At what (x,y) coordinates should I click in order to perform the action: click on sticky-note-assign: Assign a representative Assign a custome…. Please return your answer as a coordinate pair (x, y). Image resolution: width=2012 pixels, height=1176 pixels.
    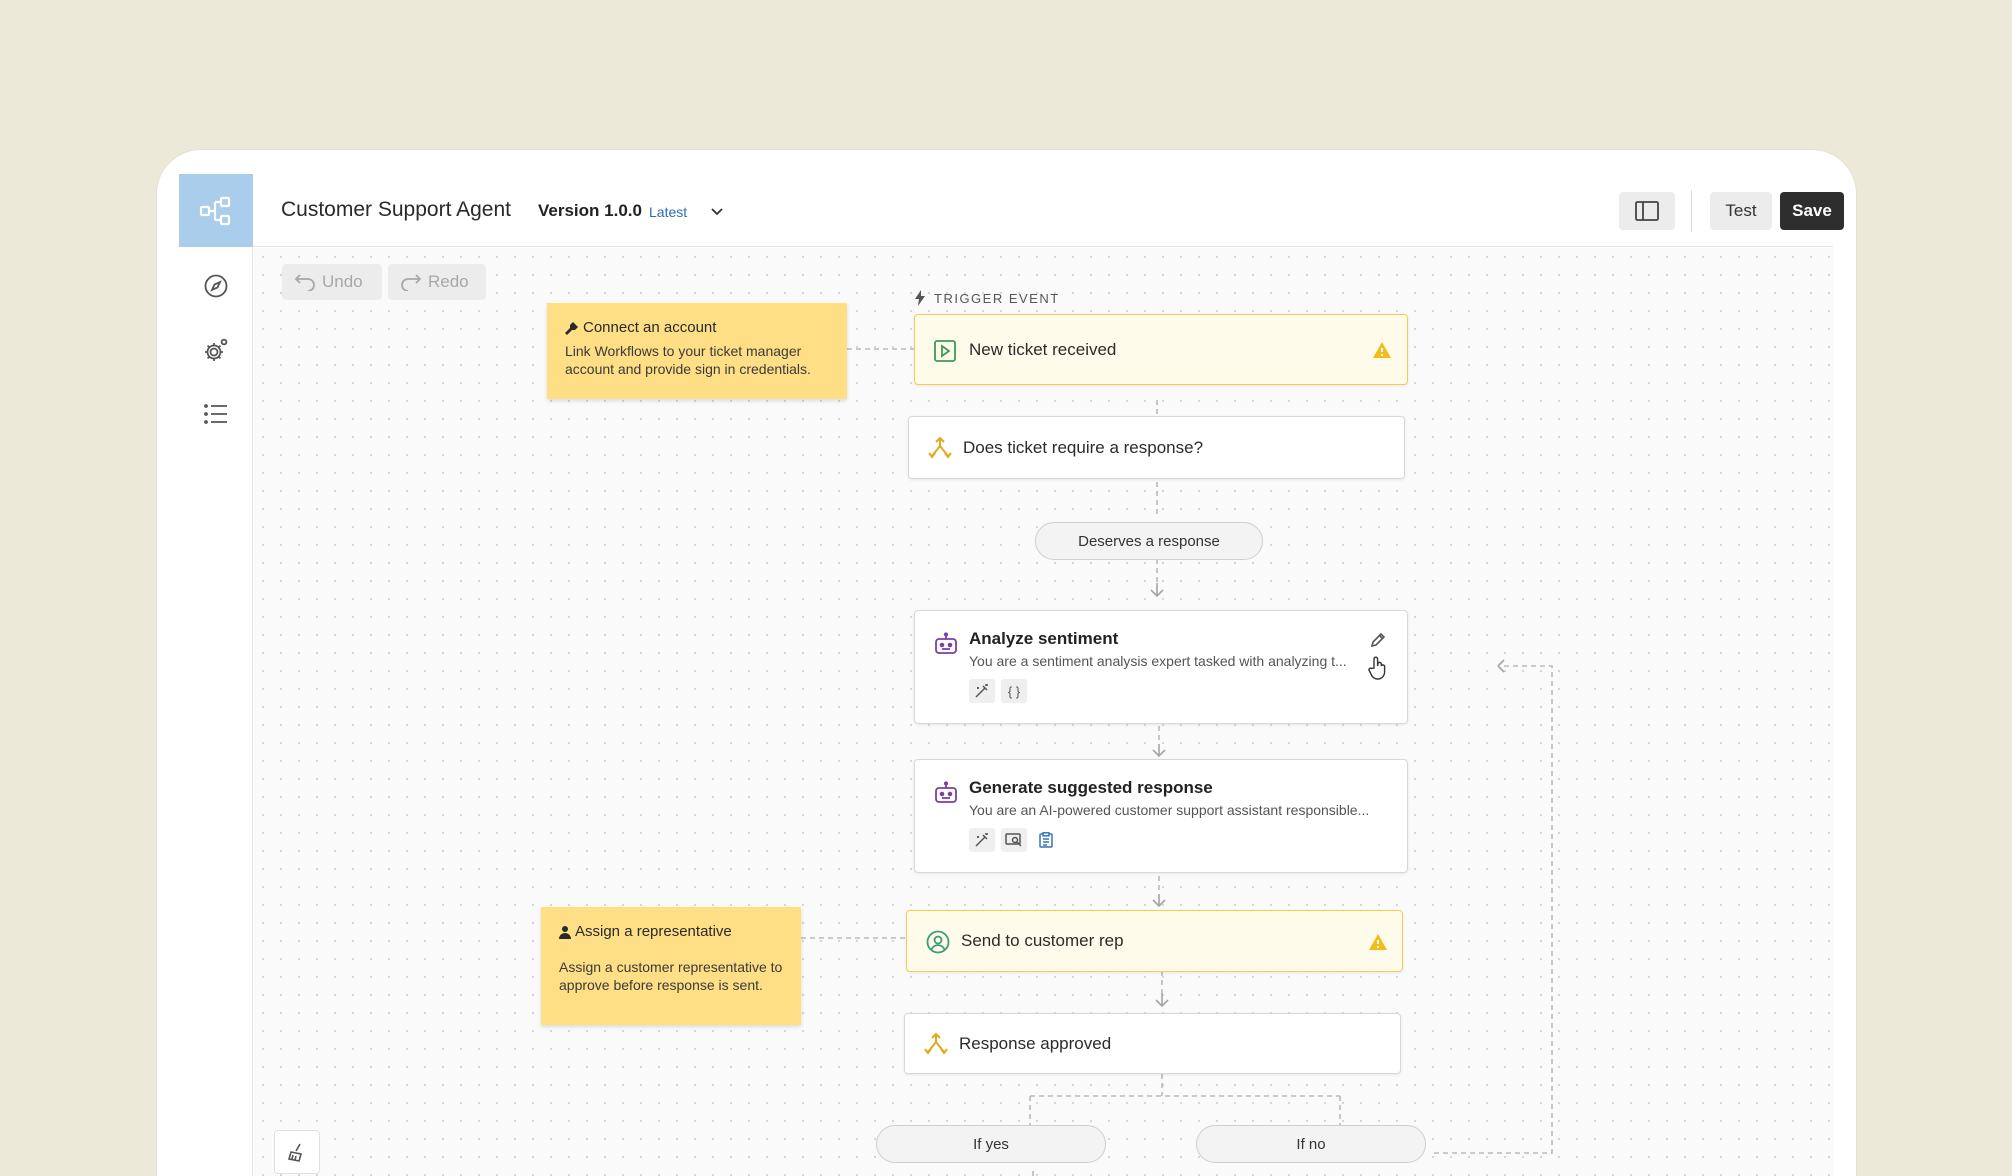
    Looking at the image, I should click on (671, 966).